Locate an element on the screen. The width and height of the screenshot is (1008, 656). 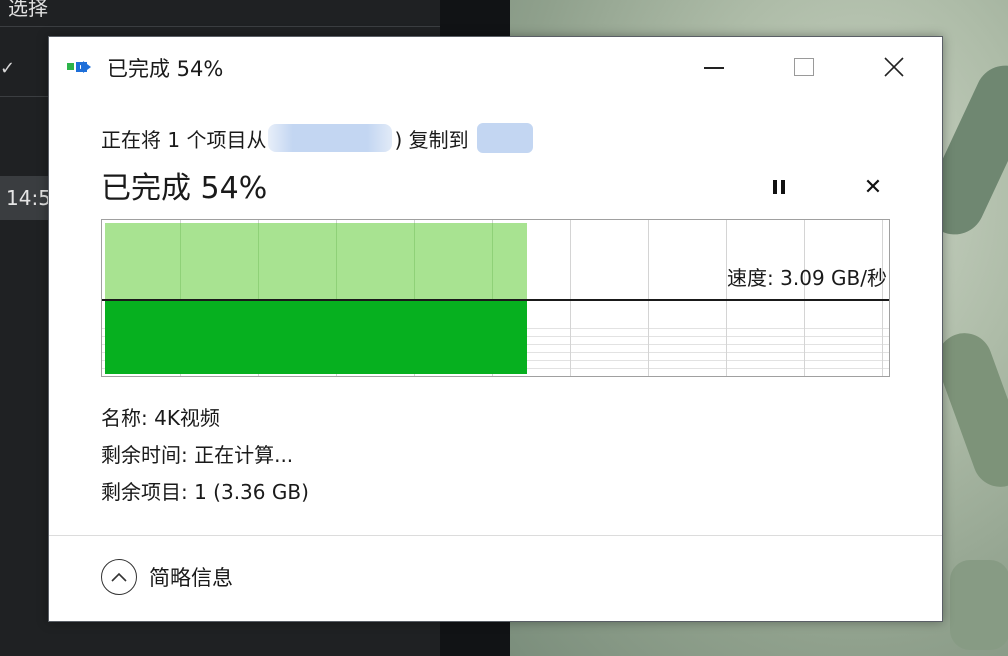
title-bar: 已完成 54% is located at coordinates (495, 67).